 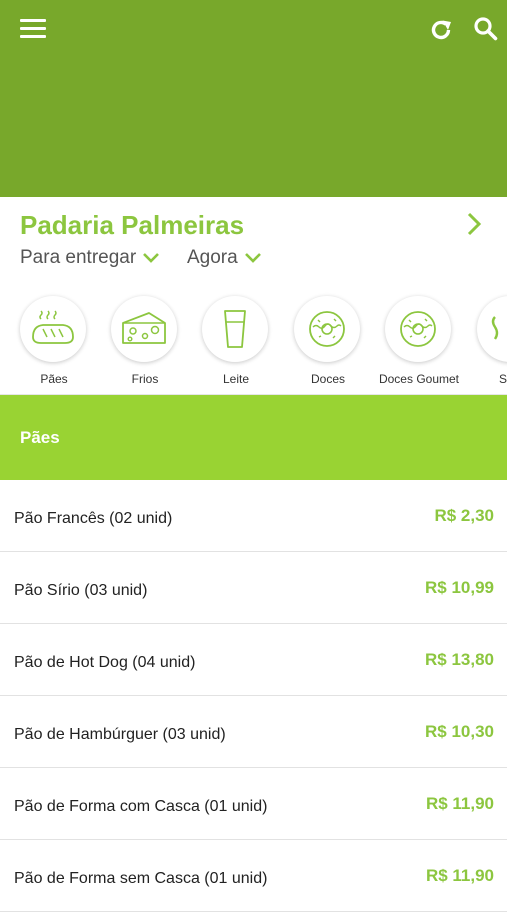 I want to click on delivery-time-dropdown: Agora, so click(x=224, y=258).